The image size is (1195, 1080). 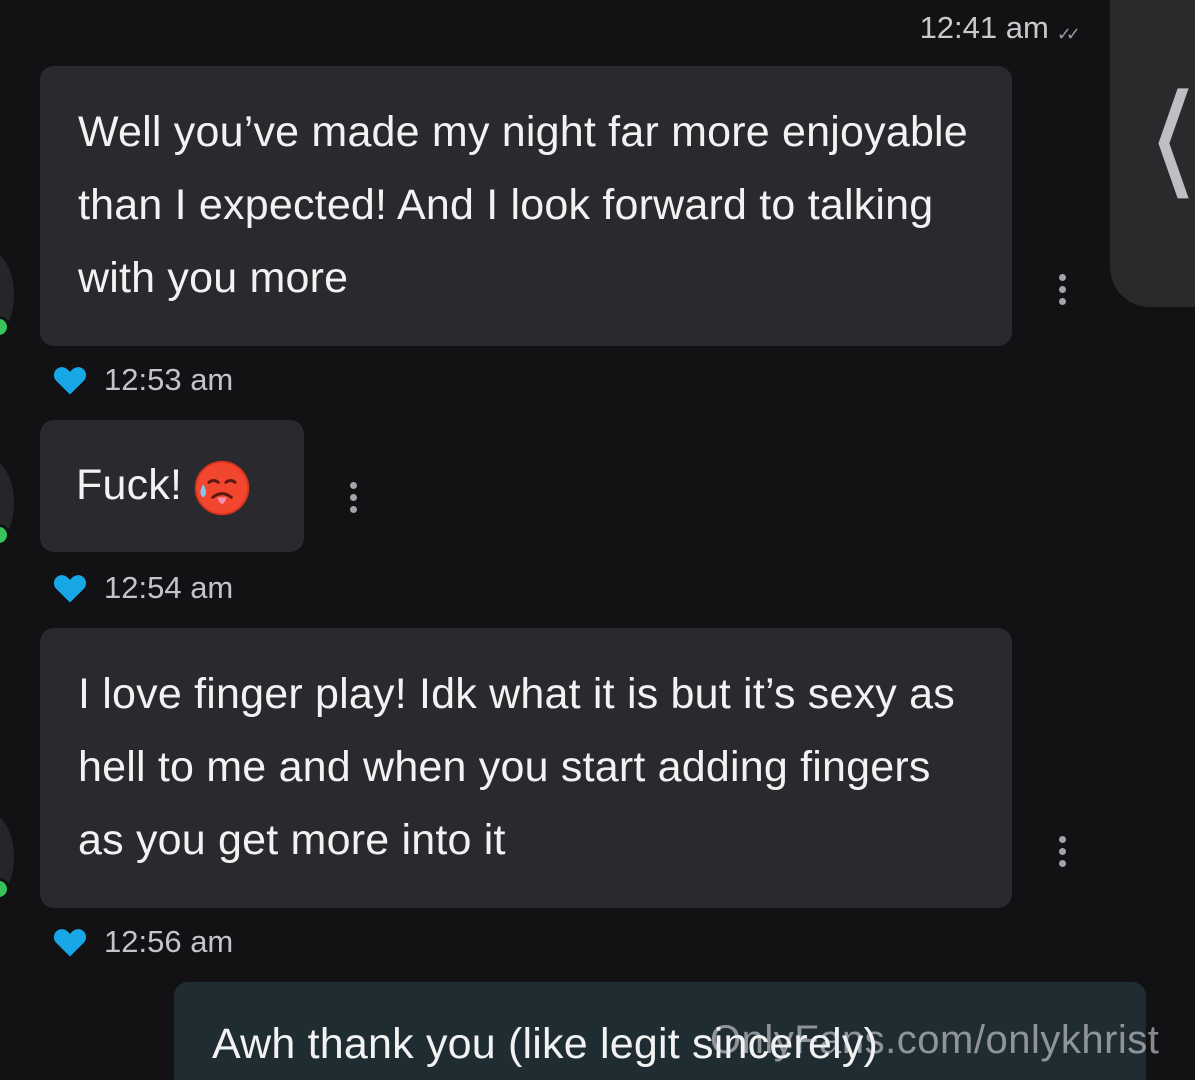 I want to click on hot-face-drooling-emoji, so click(x=222, y=487).